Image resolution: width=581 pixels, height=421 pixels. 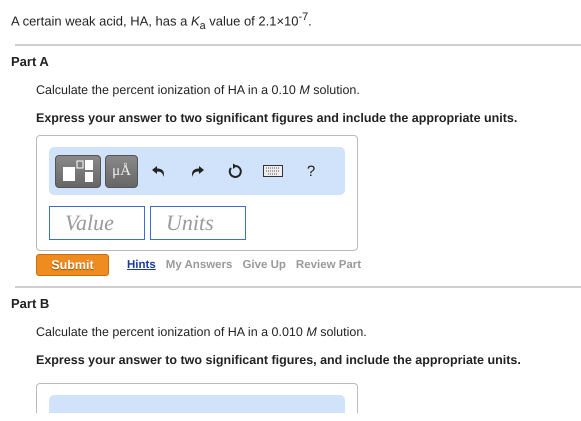 What do you see at coordinates (202, 332) in the screenshot?
I see `question-text: Calculate the percent ionization of HA in a 0.010 M solution.` at bounding box center [202, 332].